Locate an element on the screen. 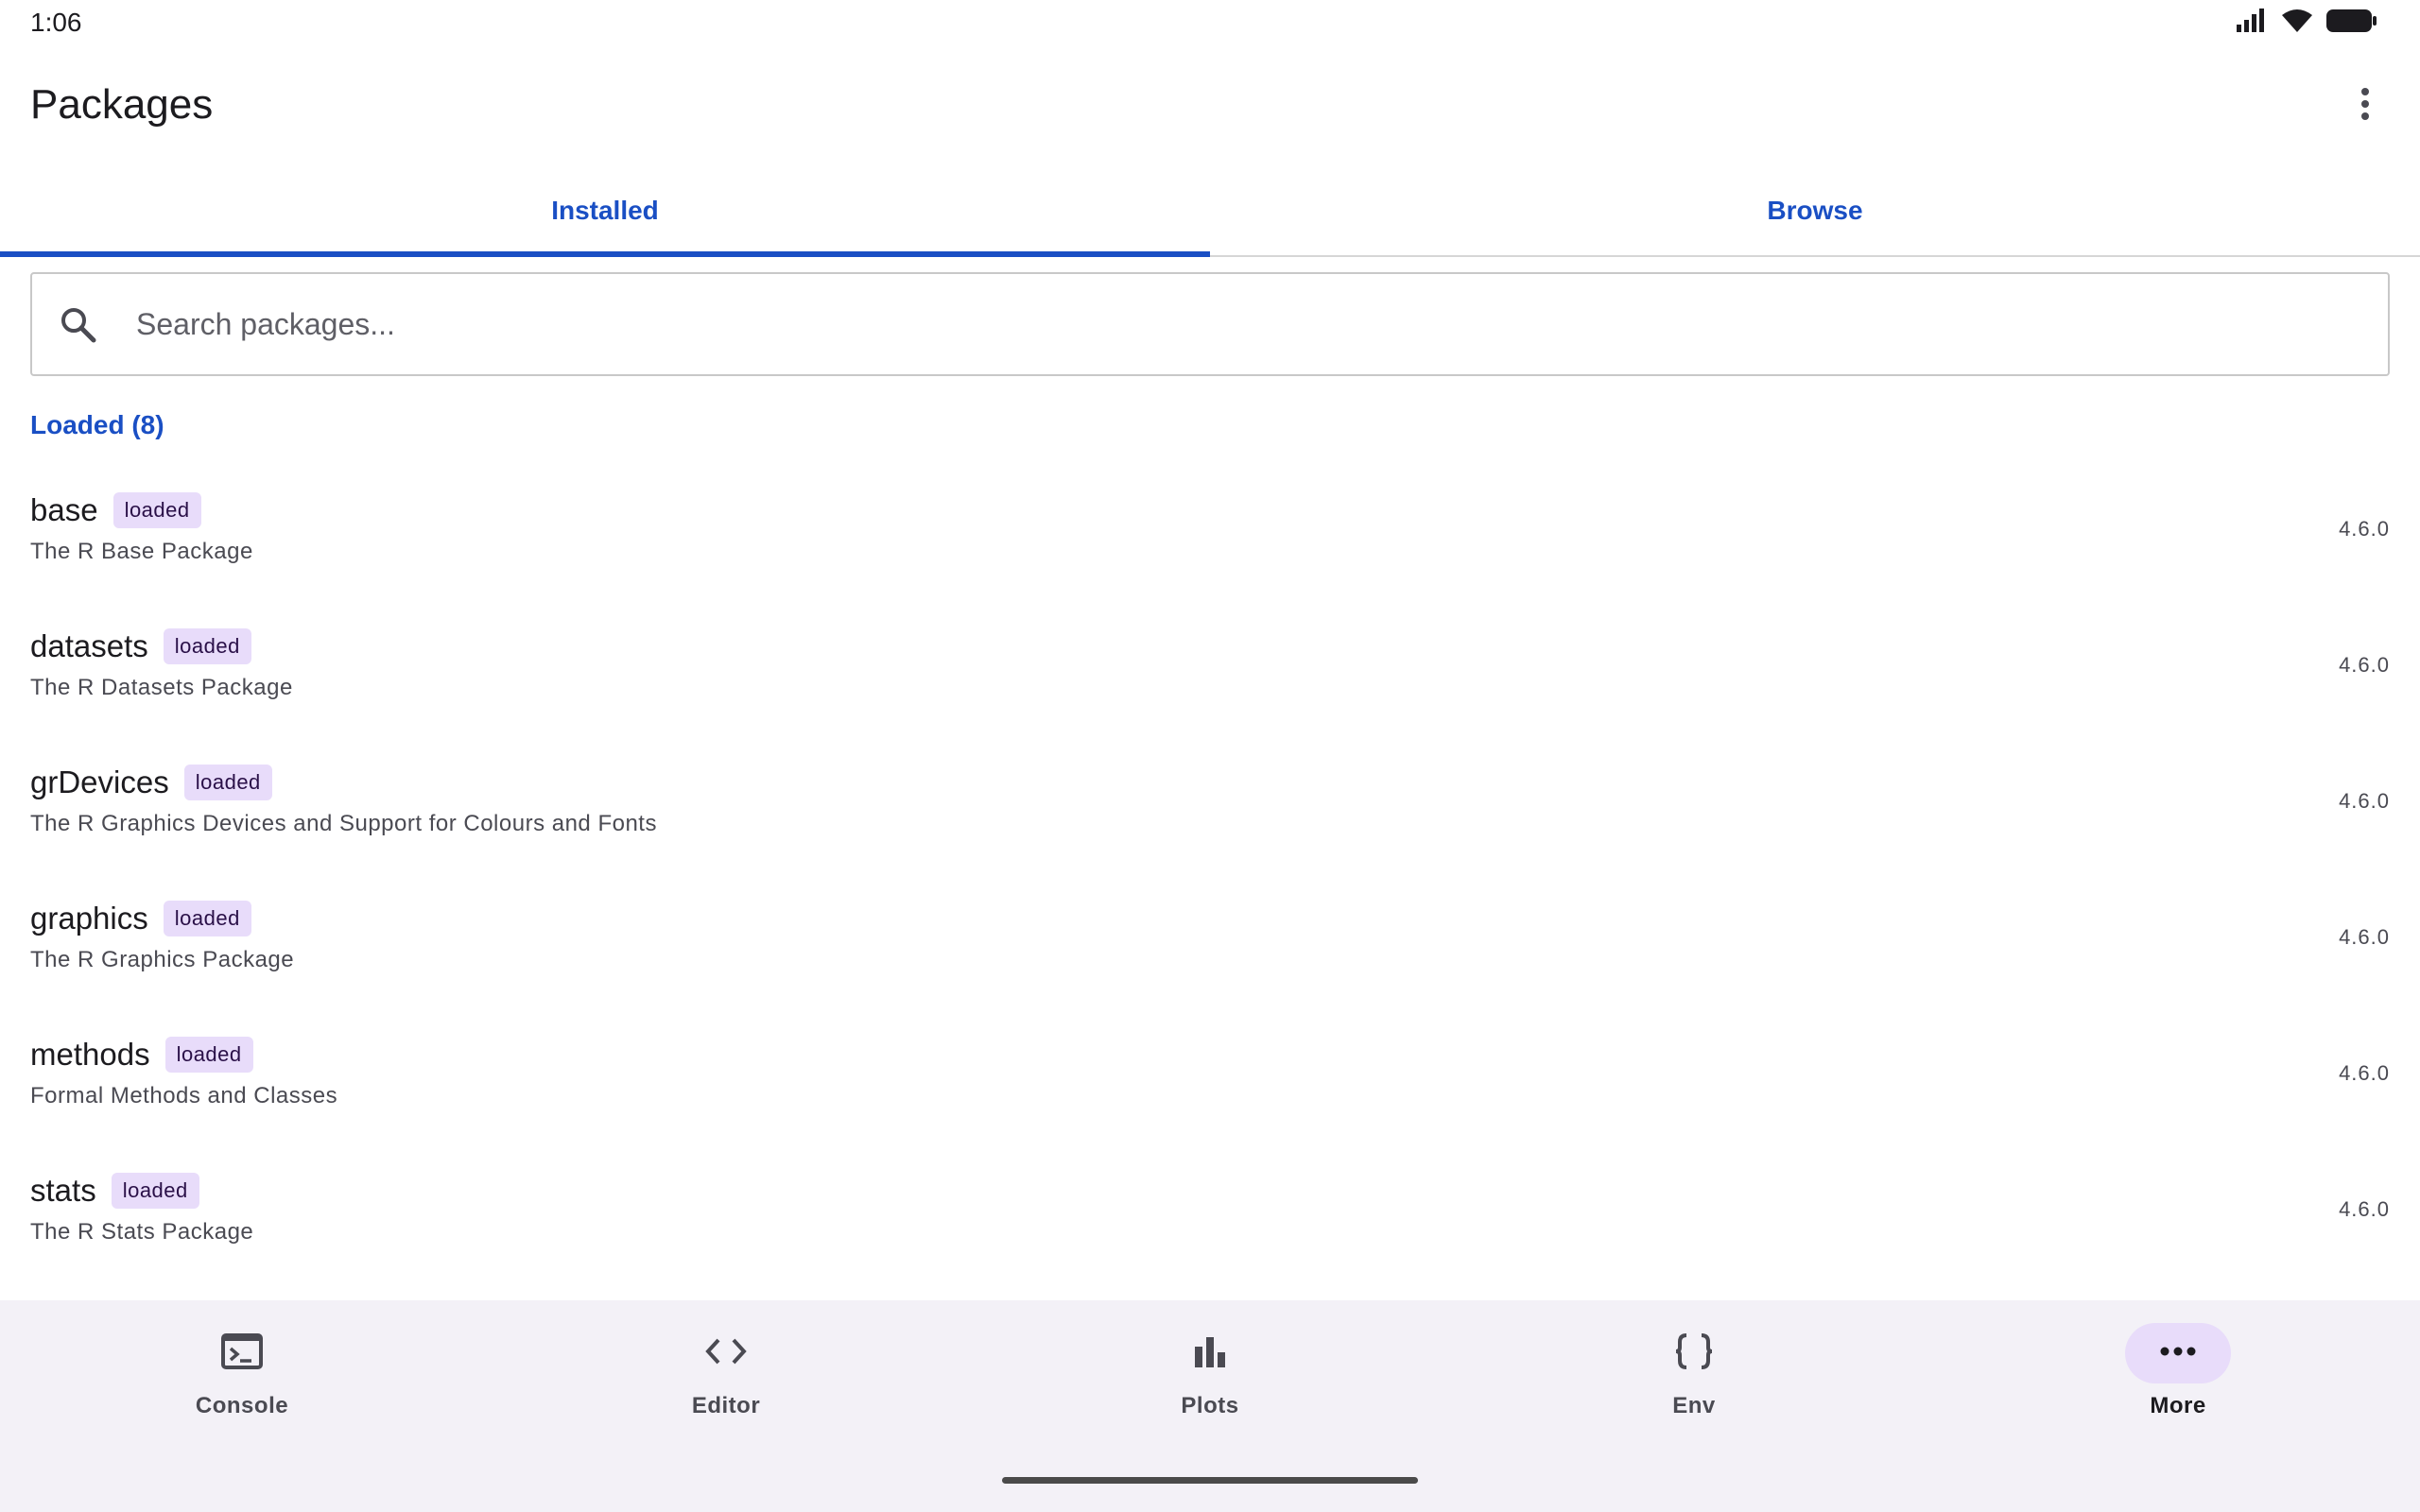  nav-label: Console is located at coordinates (242, 1405).